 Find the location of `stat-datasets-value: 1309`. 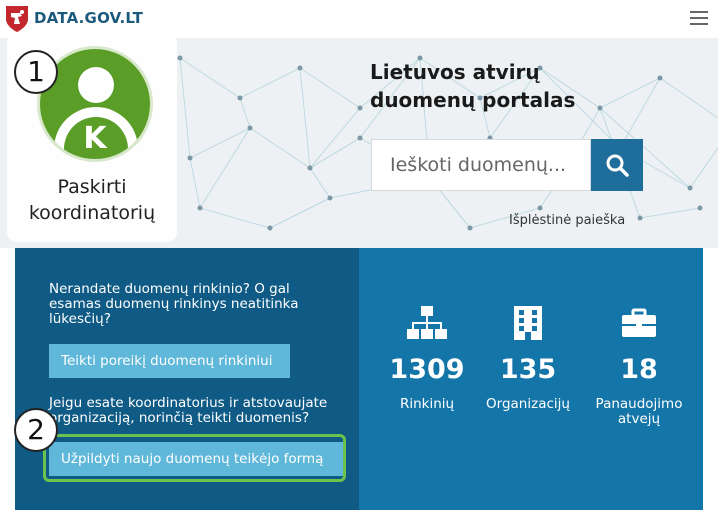

stat-datasets-value: 1309 is located at coordinates (427, 369).